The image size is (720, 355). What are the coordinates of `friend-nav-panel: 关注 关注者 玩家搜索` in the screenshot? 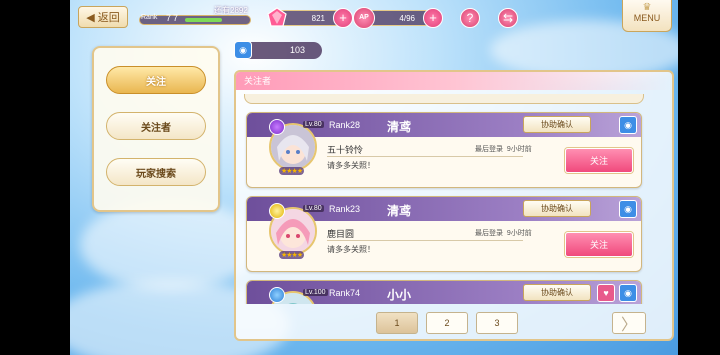 It's located at (156, 129).